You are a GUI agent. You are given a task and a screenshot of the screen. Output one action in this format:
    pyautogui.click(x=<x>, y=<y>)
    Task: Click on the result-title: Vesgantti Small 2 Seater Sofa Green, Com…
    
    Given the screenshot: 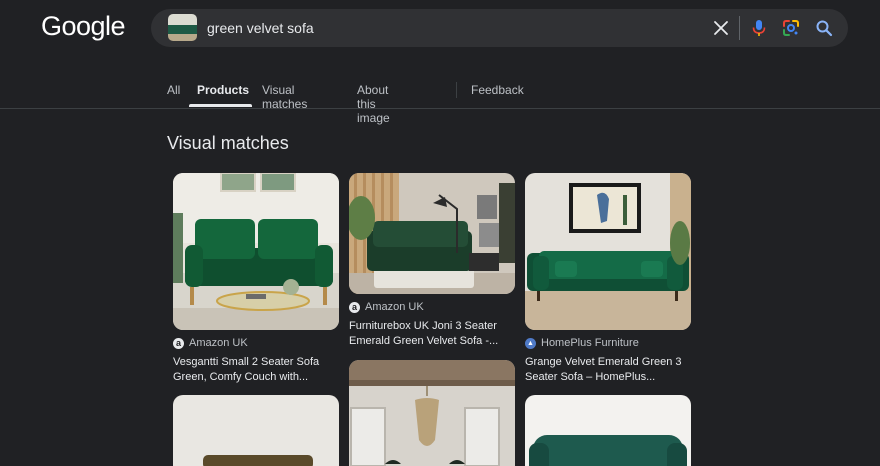 What is the action you would take?
    pyautogui.click(x=256, y=370)
    